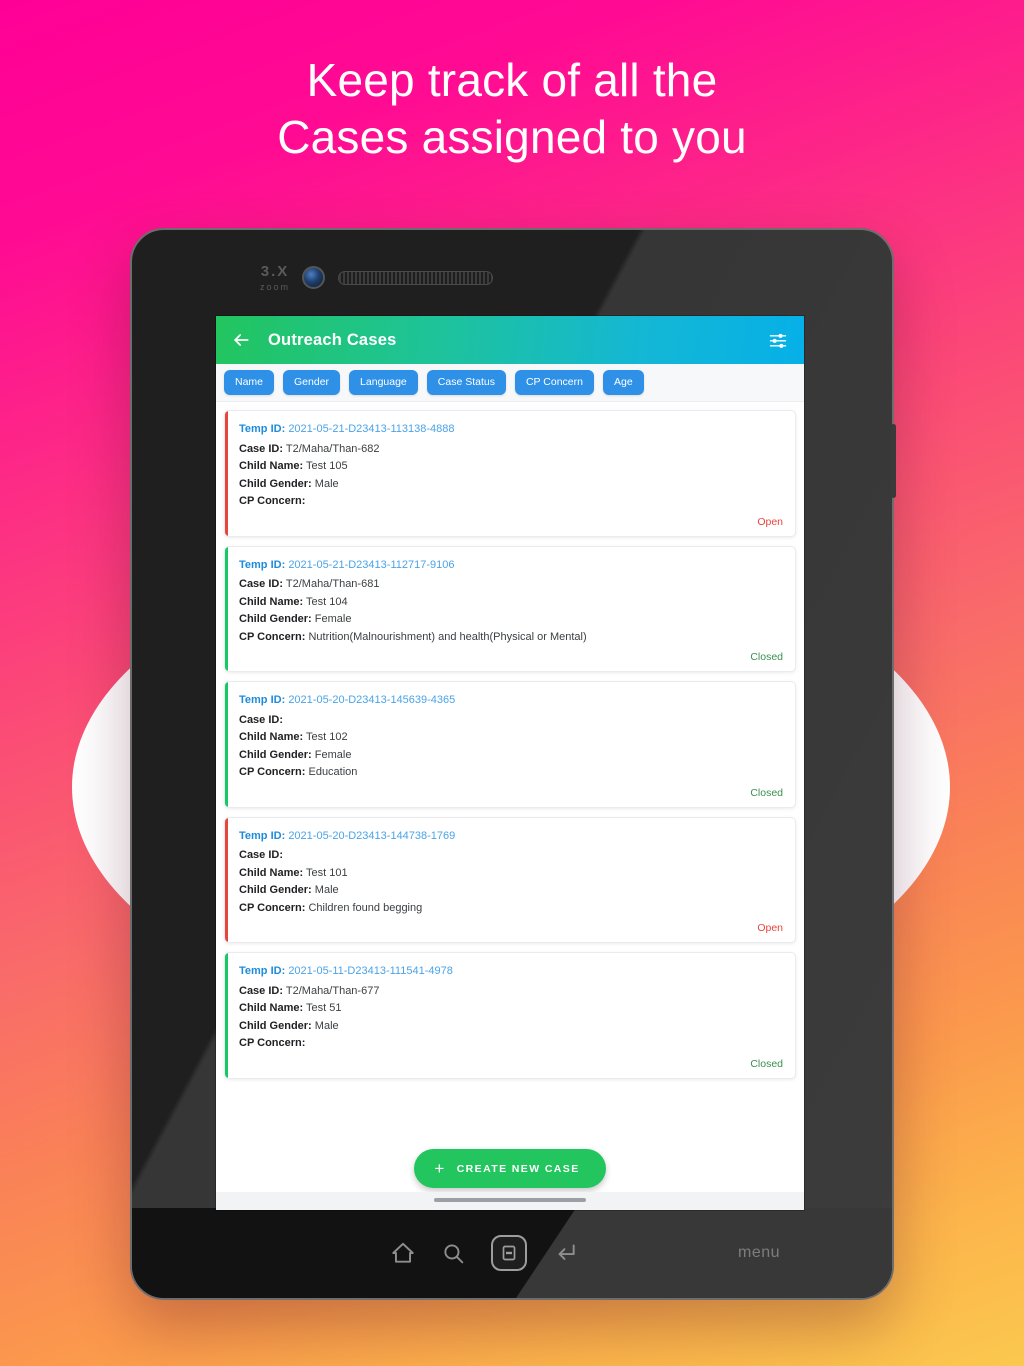 The height and width of the screenshot is (1366, 1024). What do you see at coordinates (511, 585) in the screenshot?
I see `case-id-row: Case ID: T2/Maha/Than-681` at bounding box center [511, 585].